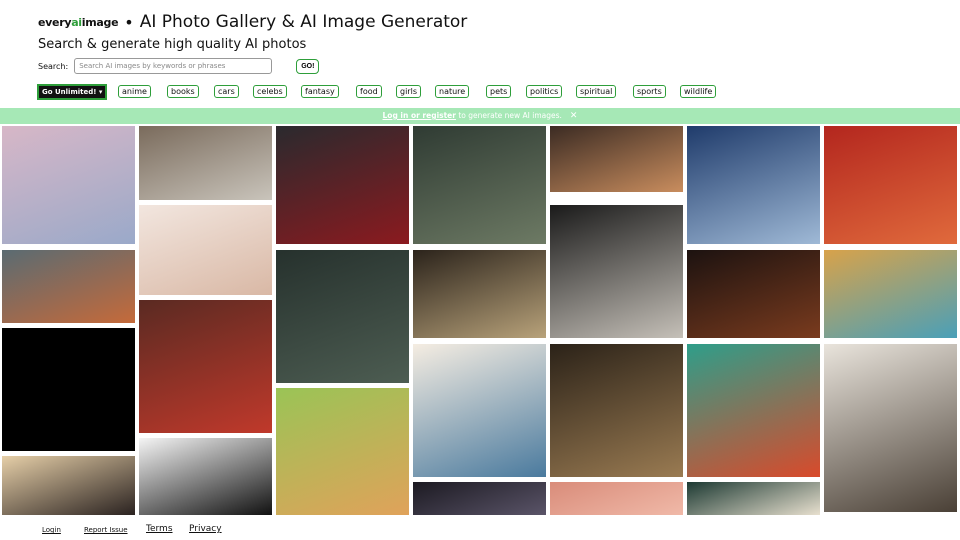 The width and height of the screenshot is (960, 540). What do you see at coordinates (226, 91) in the screenshot?
I see `tag-cars: cars` at bounding box center [226, 91].